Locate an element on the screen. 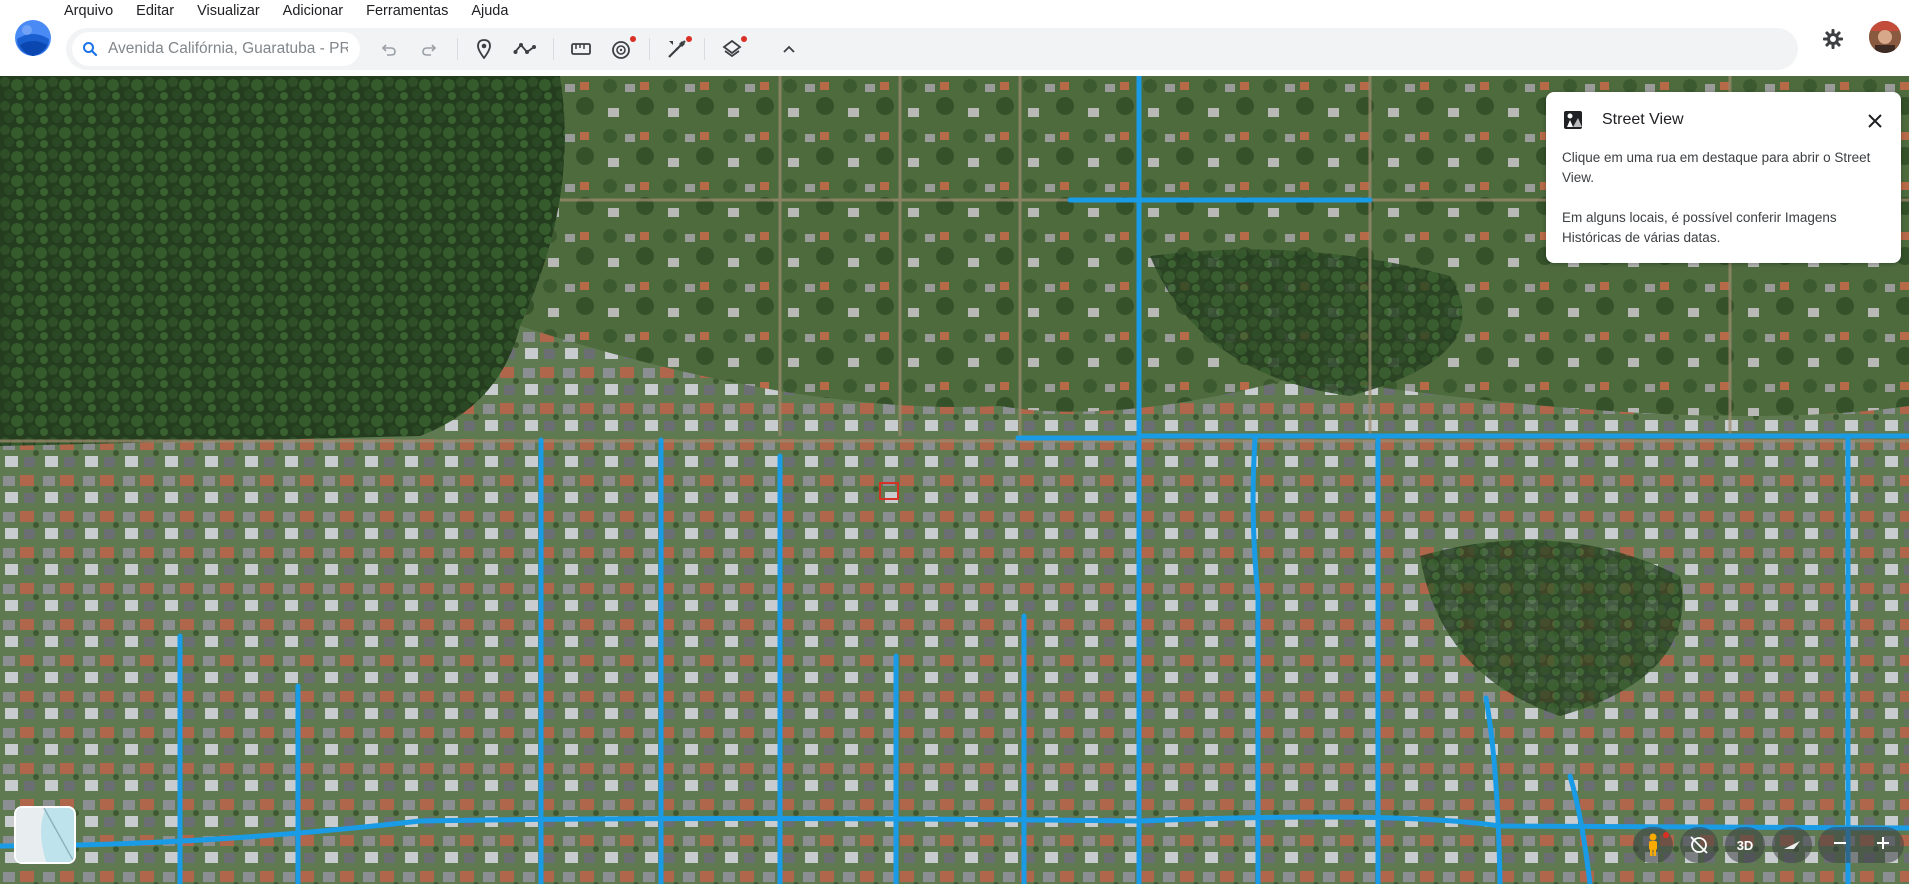  placemark-icon is located at coordinates (484, 49).